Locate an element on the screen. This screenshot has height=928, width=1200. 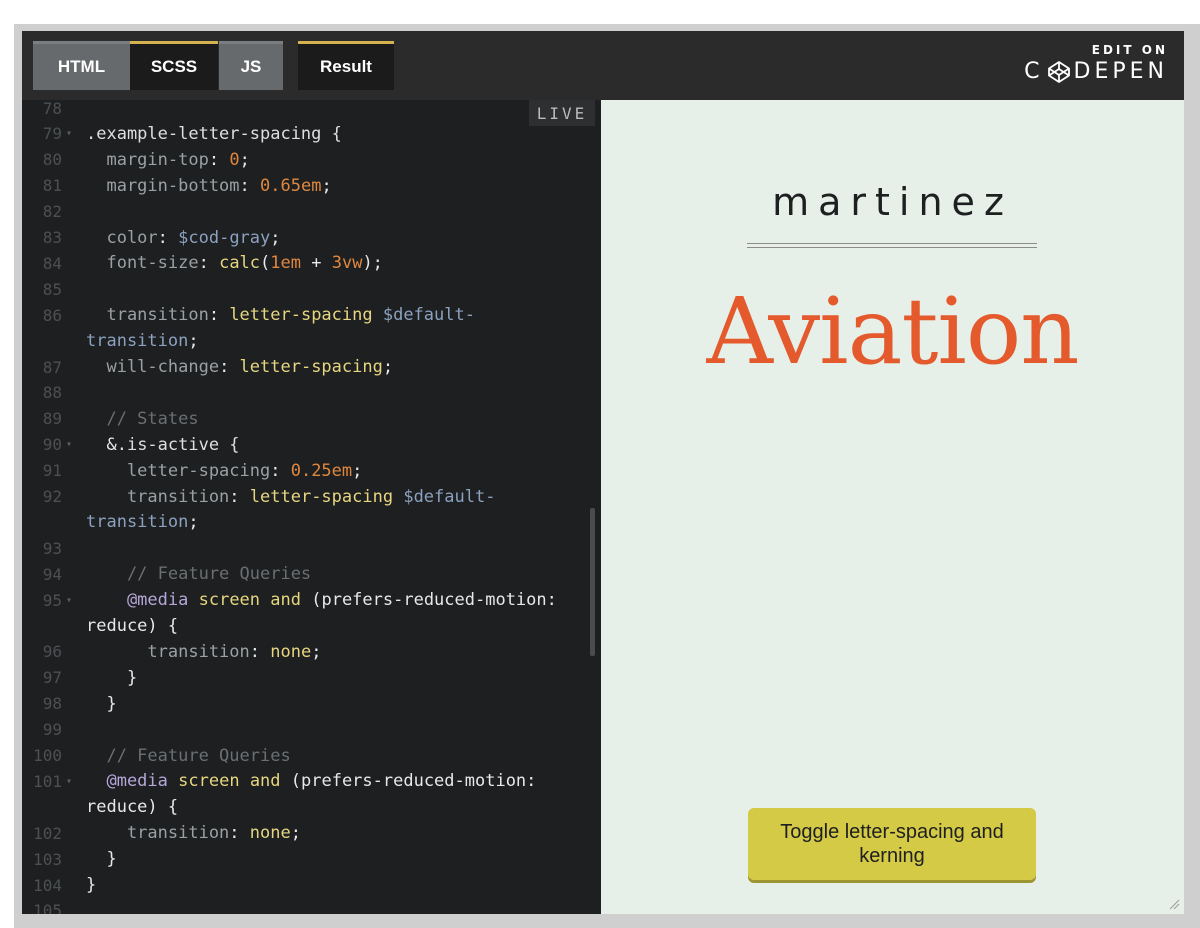
line-number: 86 is located at coordinates (52, 315).